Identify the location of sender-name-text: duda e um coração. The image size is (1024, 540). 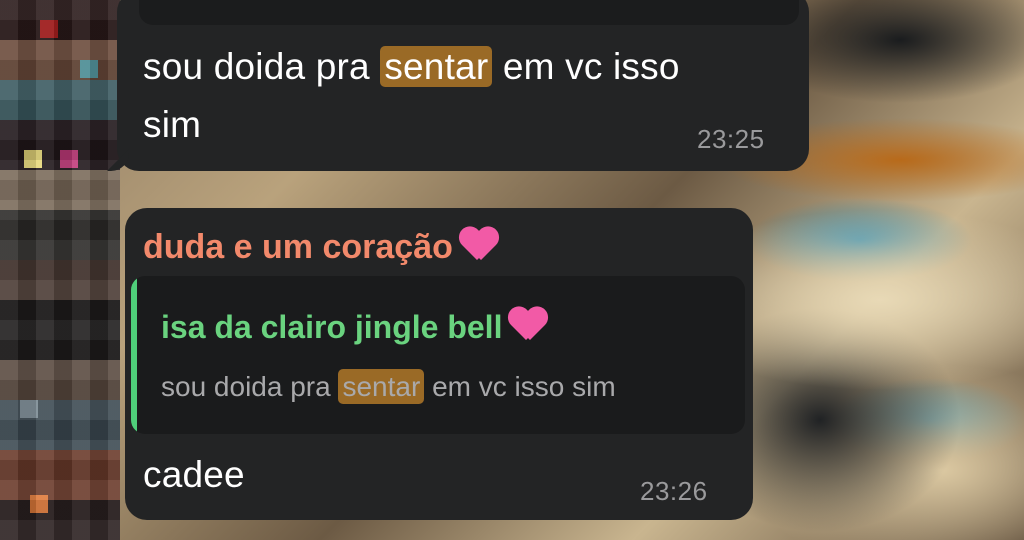
(298, 247).